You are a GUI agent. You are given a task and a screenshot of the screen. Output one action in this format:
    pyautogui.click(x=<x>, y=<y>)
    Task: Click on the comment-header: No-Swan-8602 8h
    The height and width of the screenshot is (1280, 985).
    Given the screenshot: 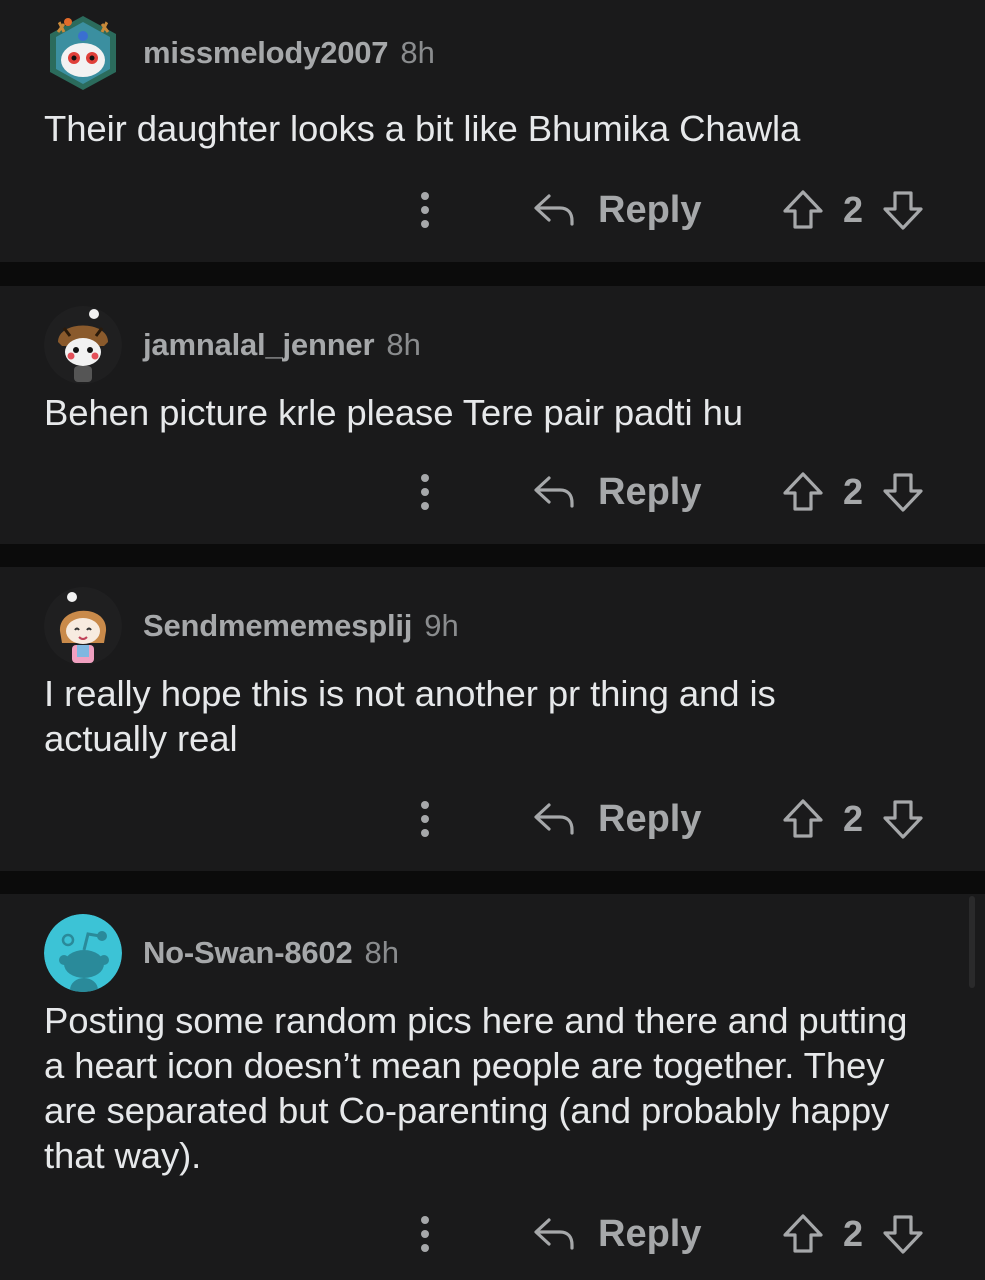 What is the action you would take?
    pyautogui.click(x=221, y=953)
    